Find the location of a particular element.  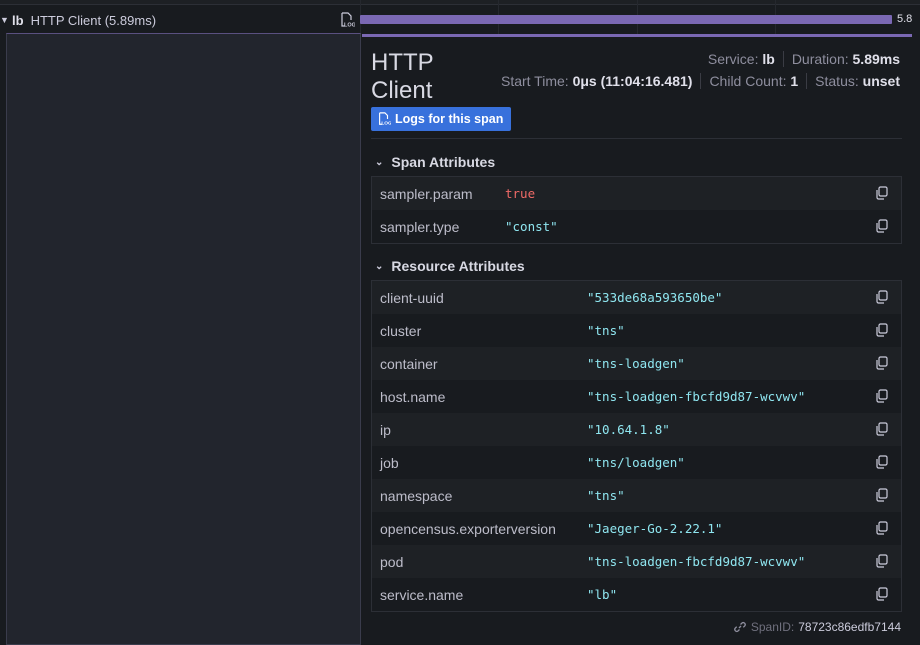

service-value: lb is located at coordinates (768, 59).